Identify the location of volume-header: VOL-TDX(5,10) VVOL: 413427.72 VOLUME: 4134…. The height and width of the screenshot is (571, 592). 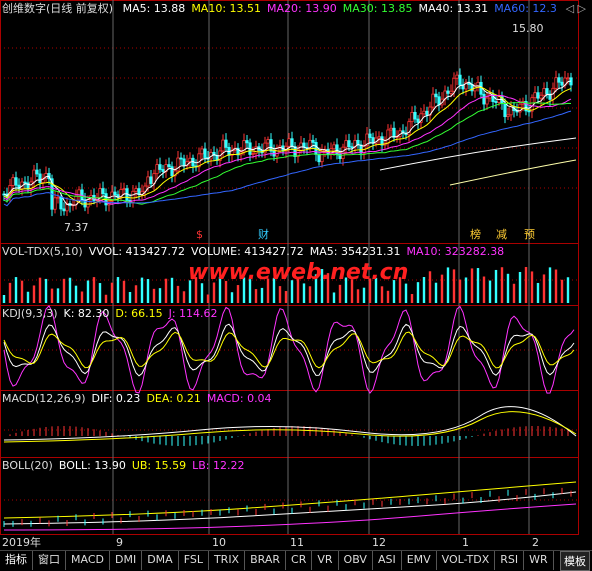
(259, 252).